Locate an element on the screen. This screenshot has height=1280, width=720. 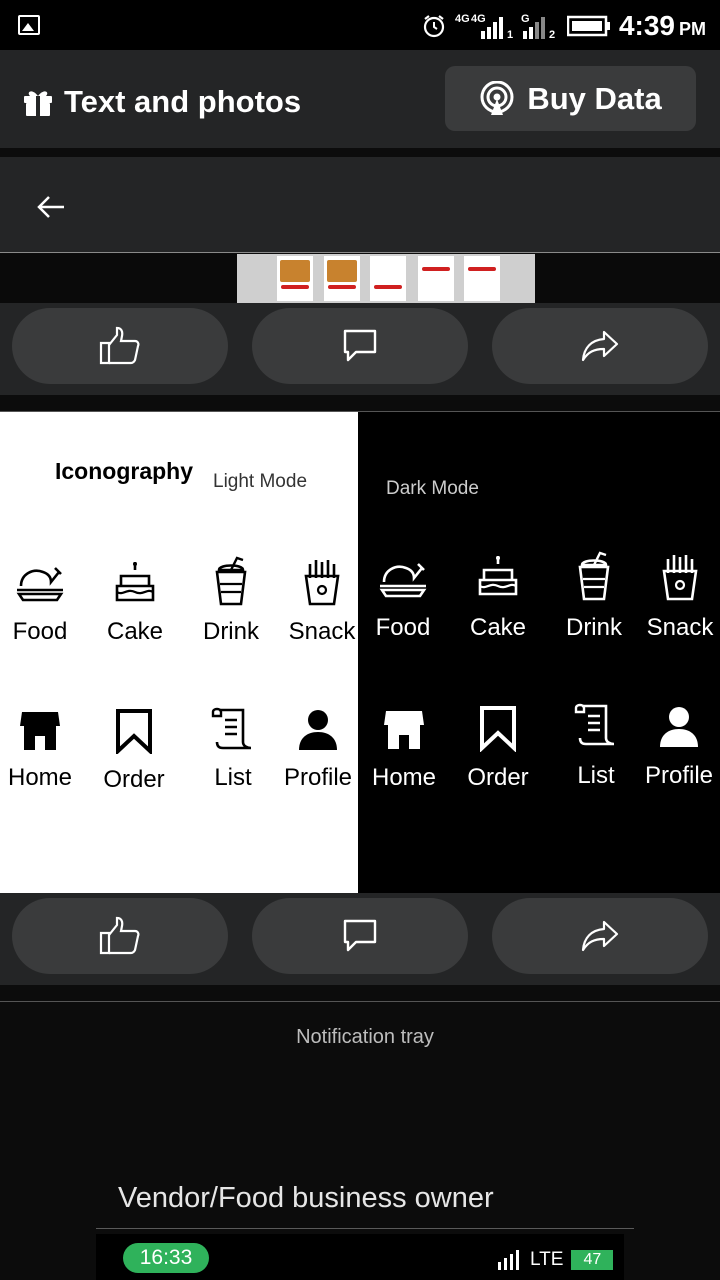
icon-cell-cake-dark: Cake is located at coordinates (498, 597).